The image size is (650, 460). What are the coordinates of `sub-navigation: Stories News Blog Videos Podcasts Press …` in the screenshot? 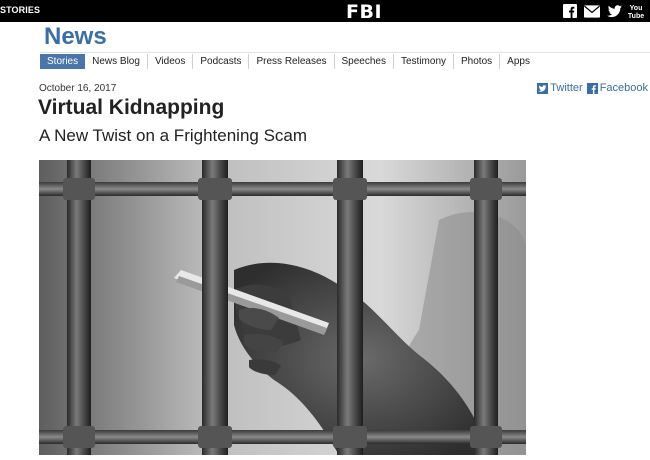 It's located at (288, 61).